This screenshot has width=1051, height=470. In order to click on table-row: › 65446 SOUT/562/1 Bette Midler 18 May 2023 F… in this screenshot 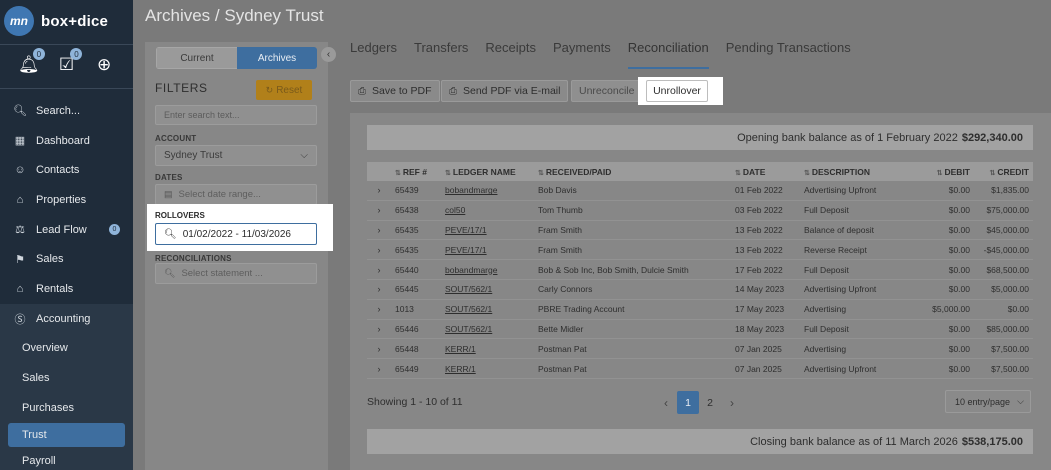, I will do `click(700, 330)`.